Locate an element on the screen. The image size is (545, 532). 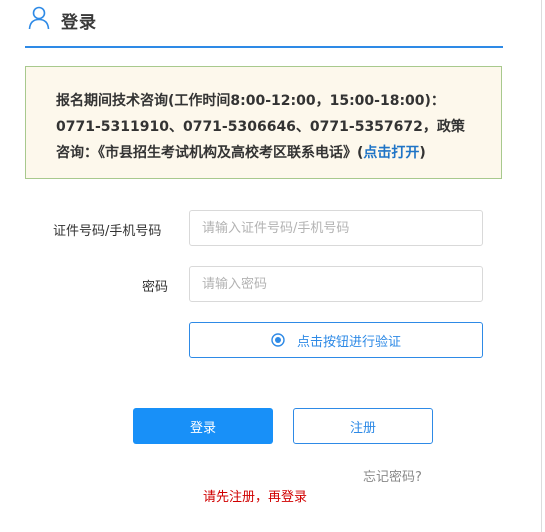
page-title: 登录 is located at coordinates (79, 23).